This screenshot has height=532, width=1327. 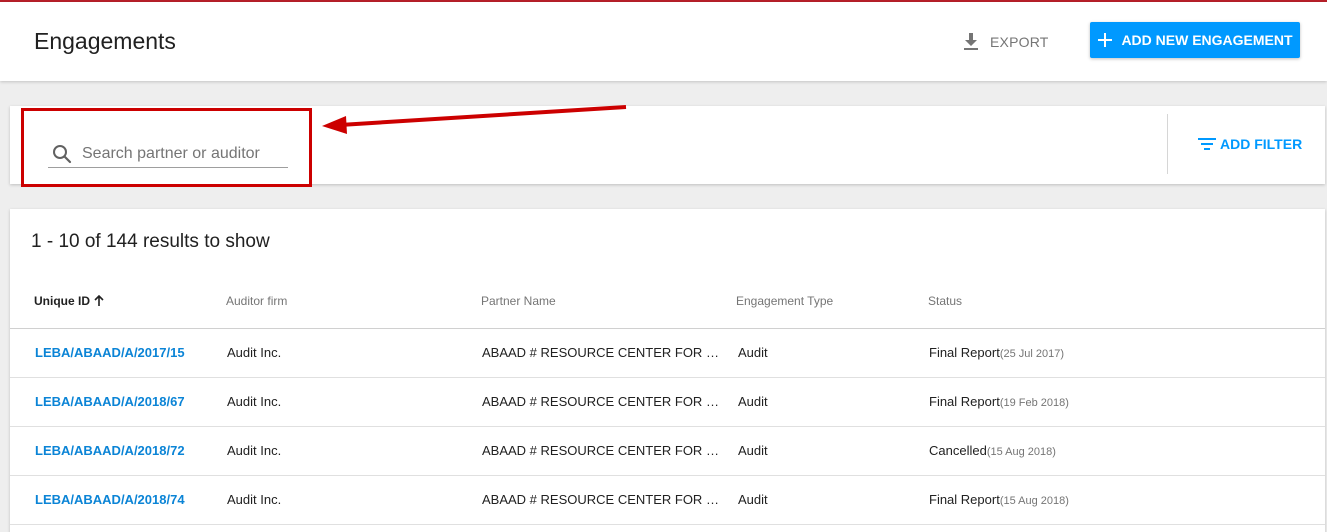 I want to click on arrow-up-icon, so click(x=99, y=300).